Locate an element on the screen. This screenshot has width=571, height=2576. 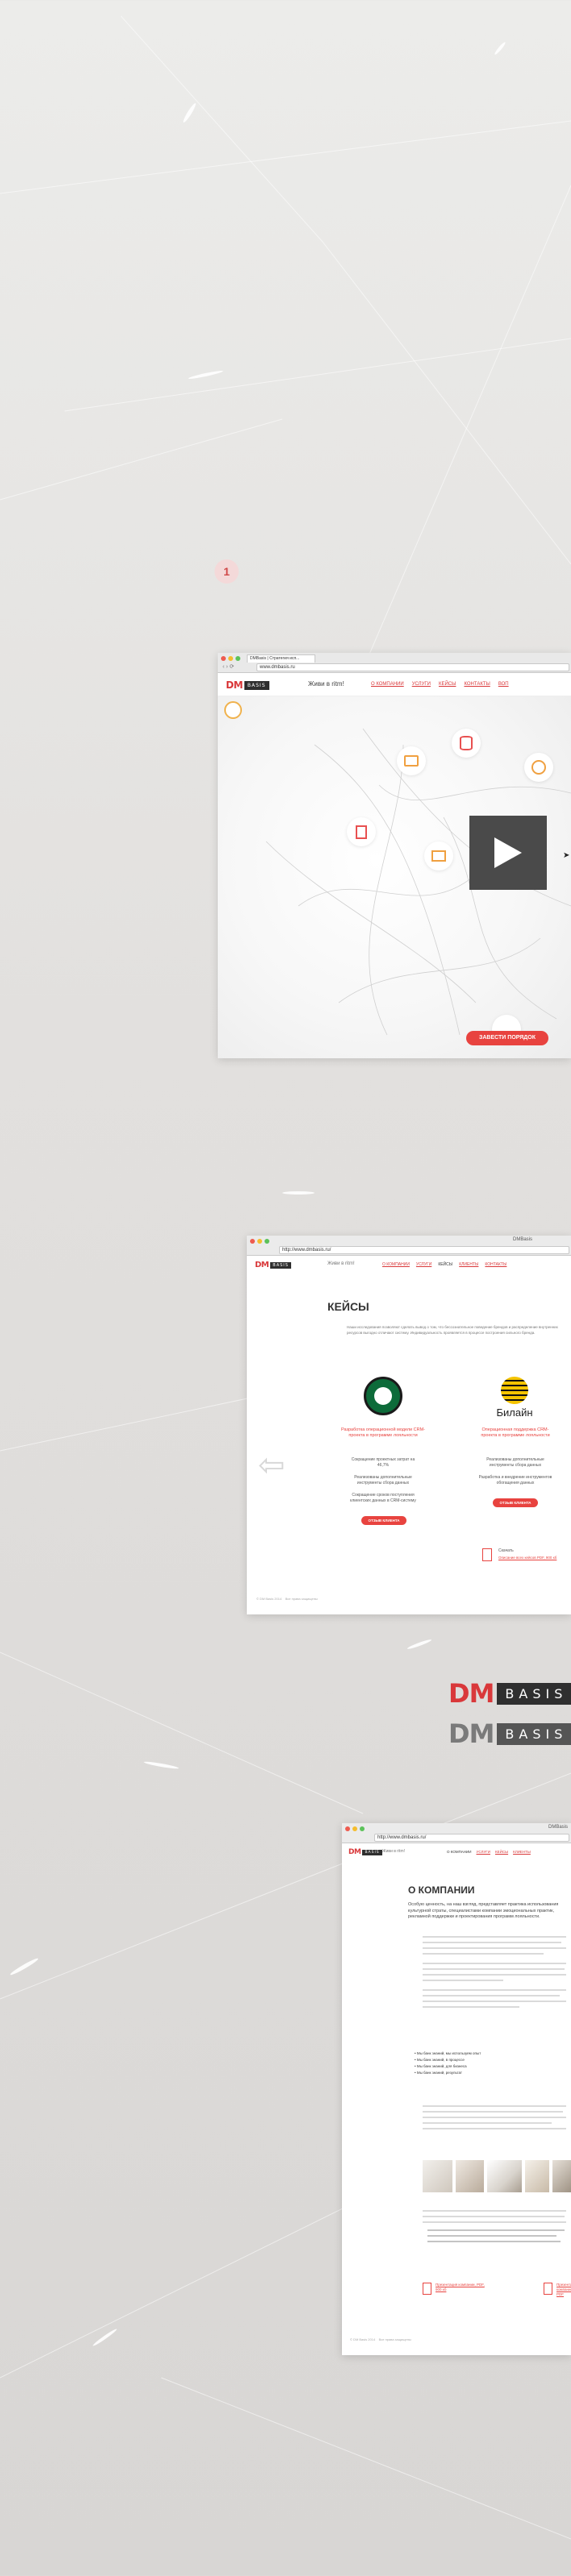
case1-review-button: ОТЗЫВ КЛИЕНТА is located at coordinates (383, 1520).